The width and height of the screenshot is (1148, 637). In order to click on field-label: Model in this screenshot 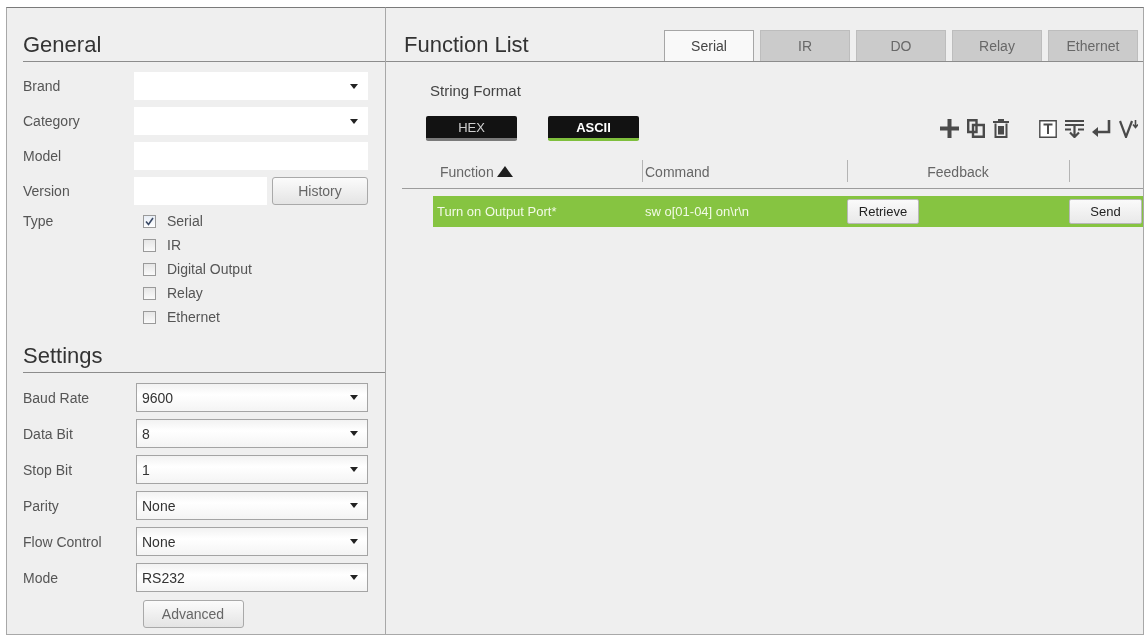, I will do `click(43, 156)`.